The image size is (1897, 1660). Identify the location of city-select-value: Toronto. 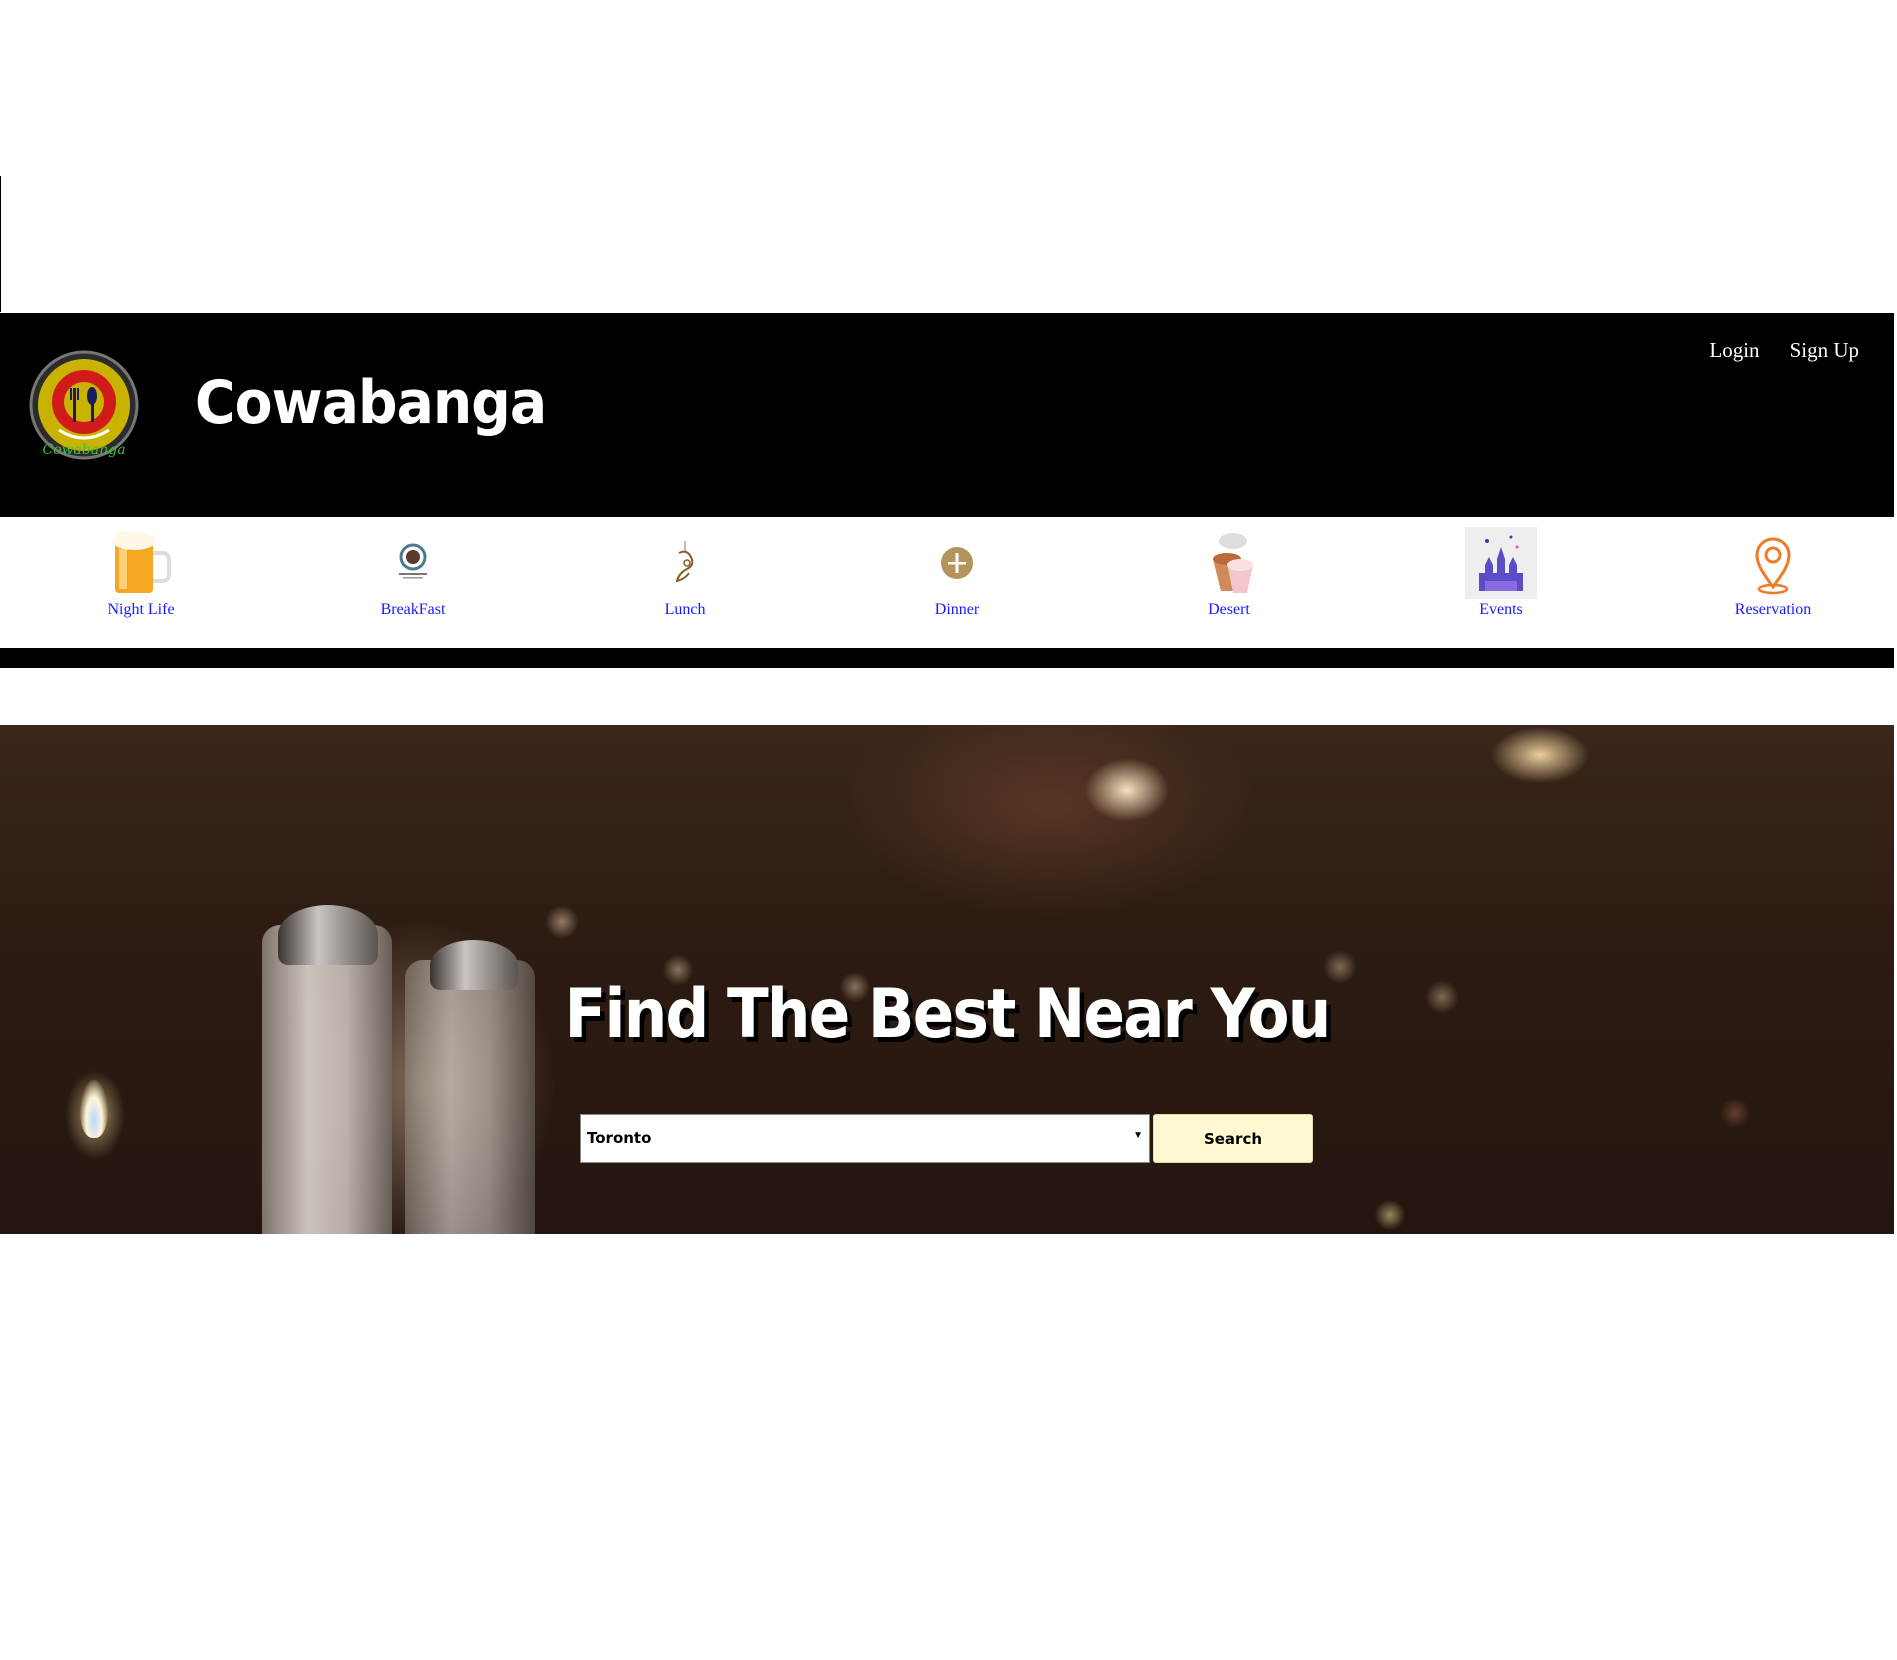
(619, 1138).